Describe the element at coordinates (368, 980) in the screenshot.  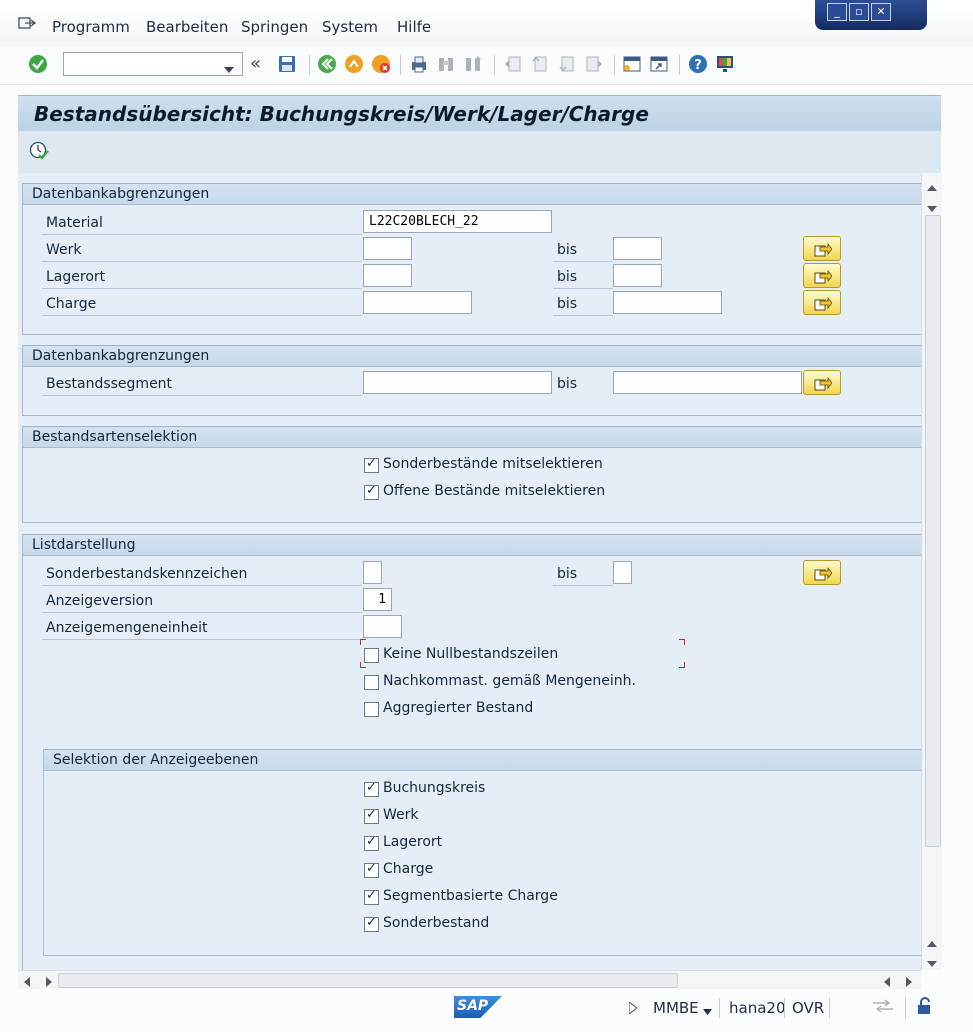
I see `hscroll-thumb` at that location.